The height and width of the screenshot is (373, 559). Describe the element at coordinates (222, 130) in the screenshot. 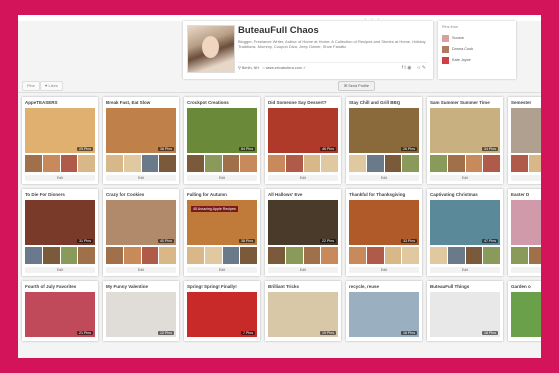

I see `board-cover: 84 Pins` at that location.